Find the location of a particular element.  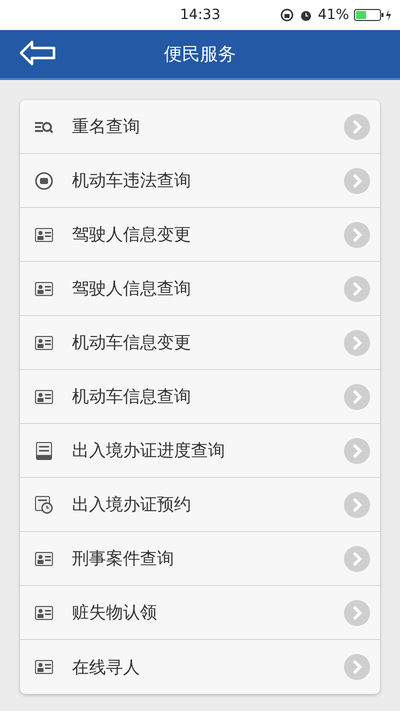

document-icon is located at coordinates (44, 451).